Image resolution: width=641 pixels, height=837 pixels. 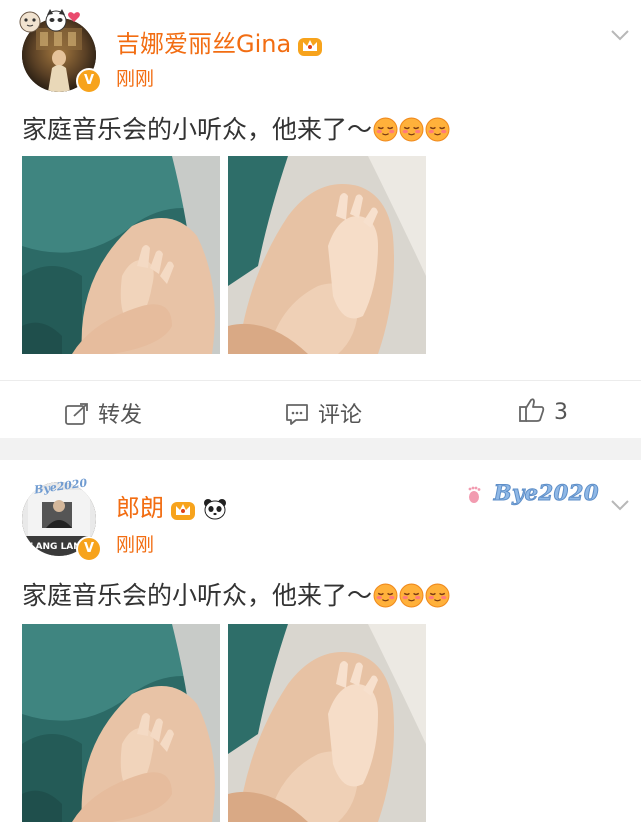 What do you see at coordinates (120, 415) in the screenshot?
I see `repost-label: 转发` at bounding box center [120, 415].